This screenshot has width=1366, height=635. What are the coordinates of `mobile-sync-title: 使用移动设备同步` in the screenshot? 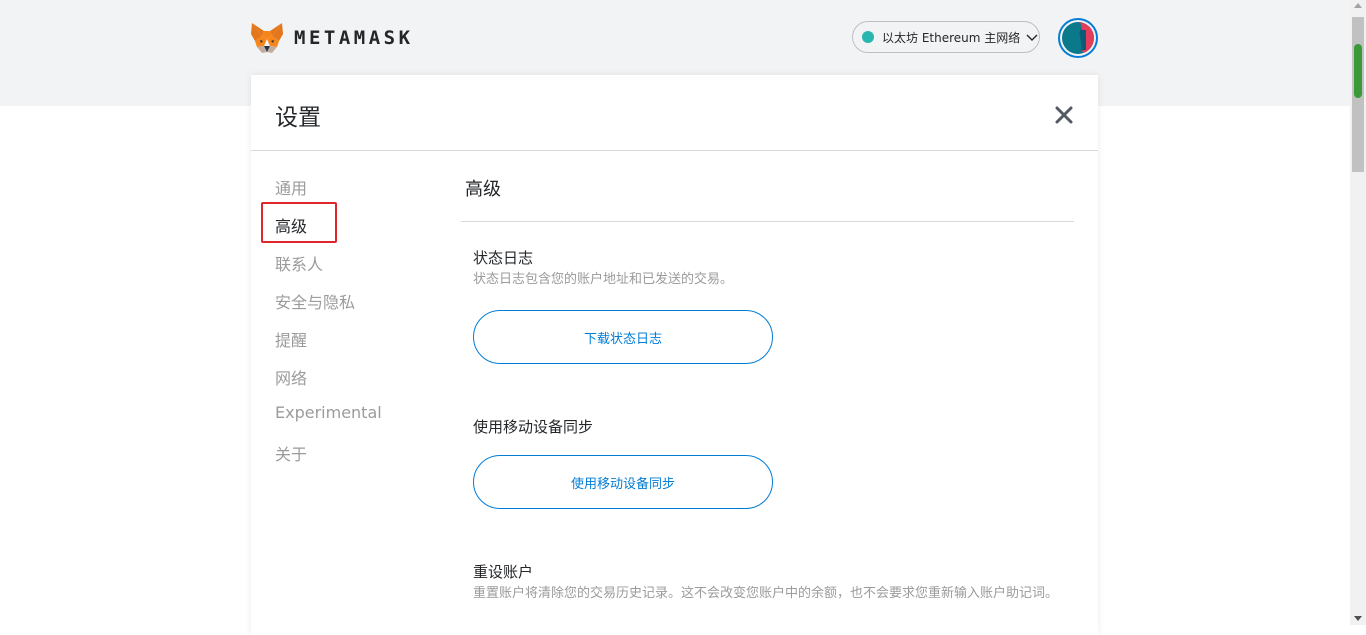 It's located at (533, 427).